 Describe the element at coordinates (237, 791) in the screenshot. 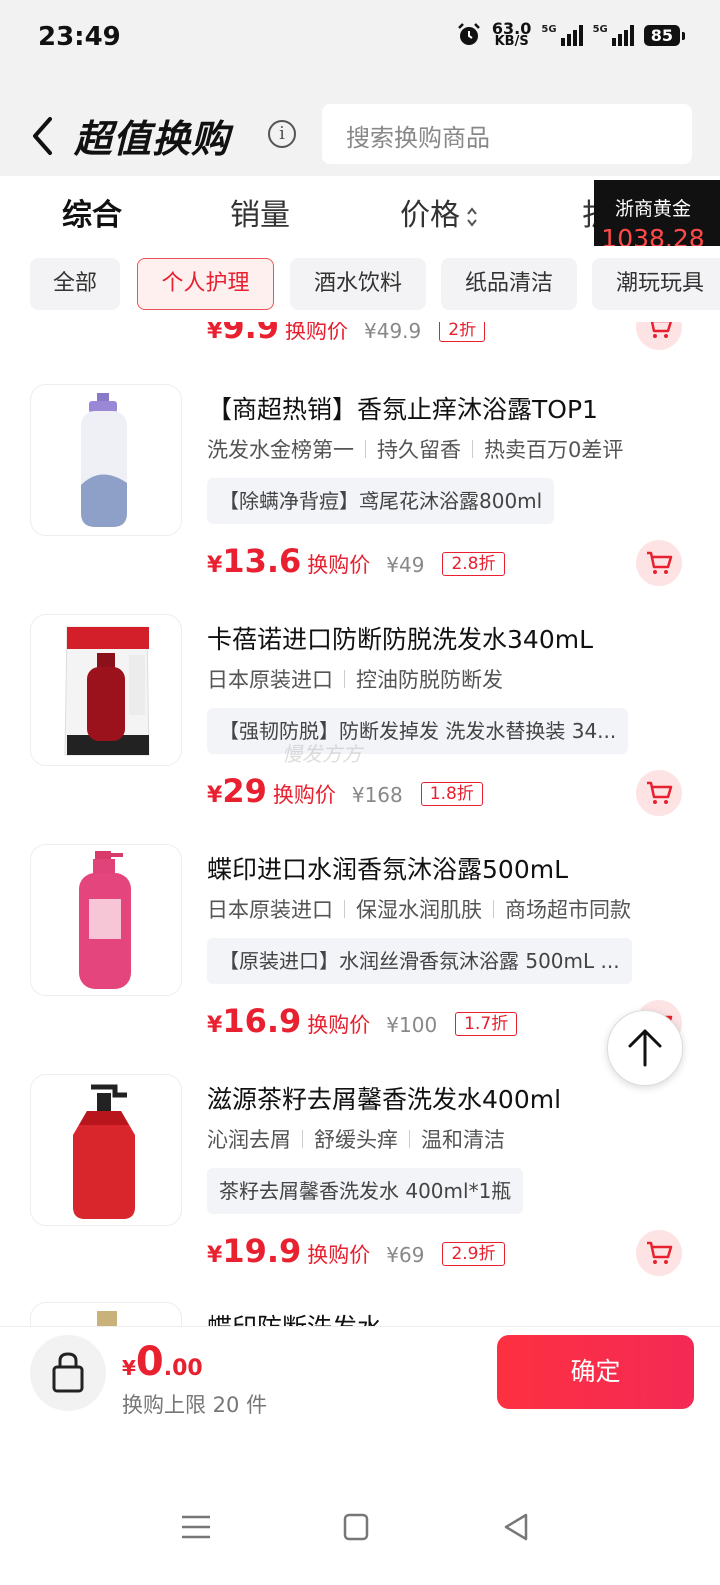

I see `exchange-price: ¥29` at that location.